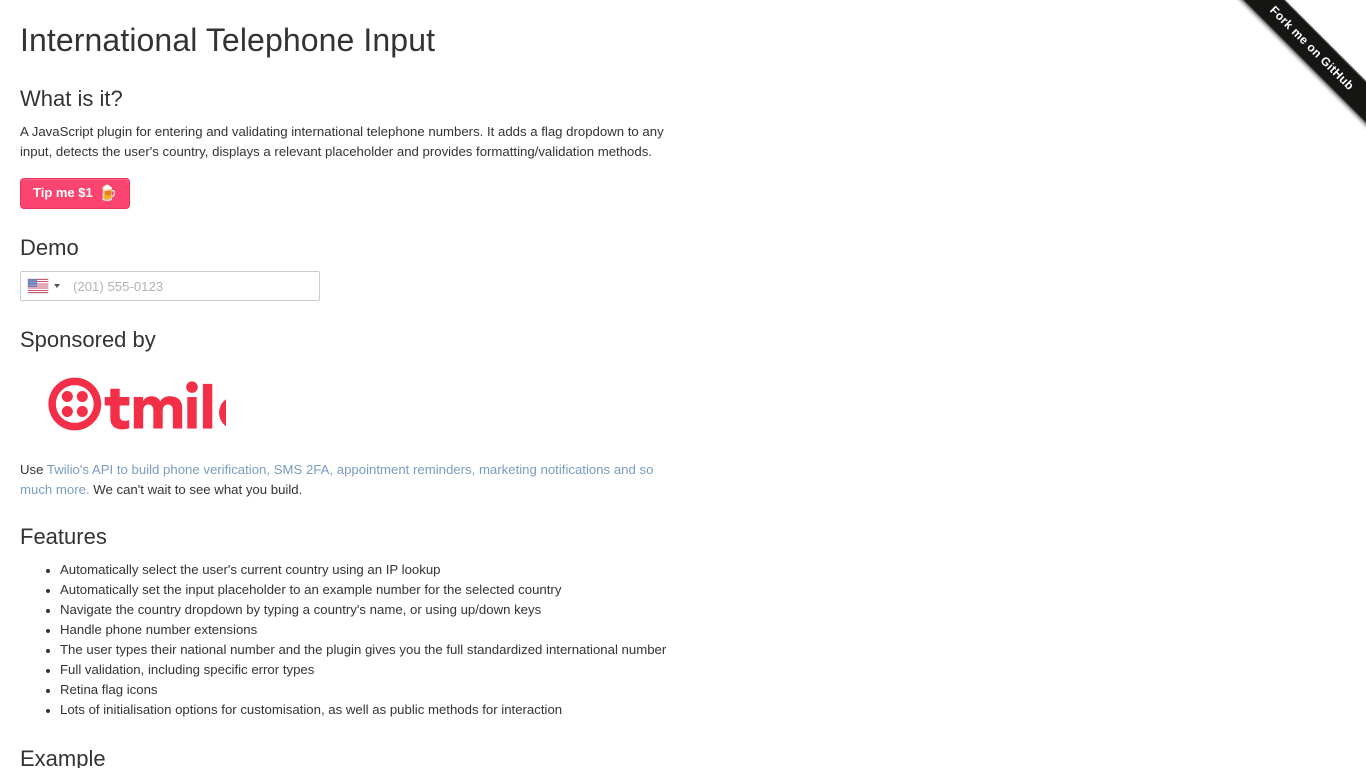 The height and width of the screenshot is (768, 1366). Describe the element at coordinates (363, 406) in the screenshot. I see `twilio-logo` at that location.